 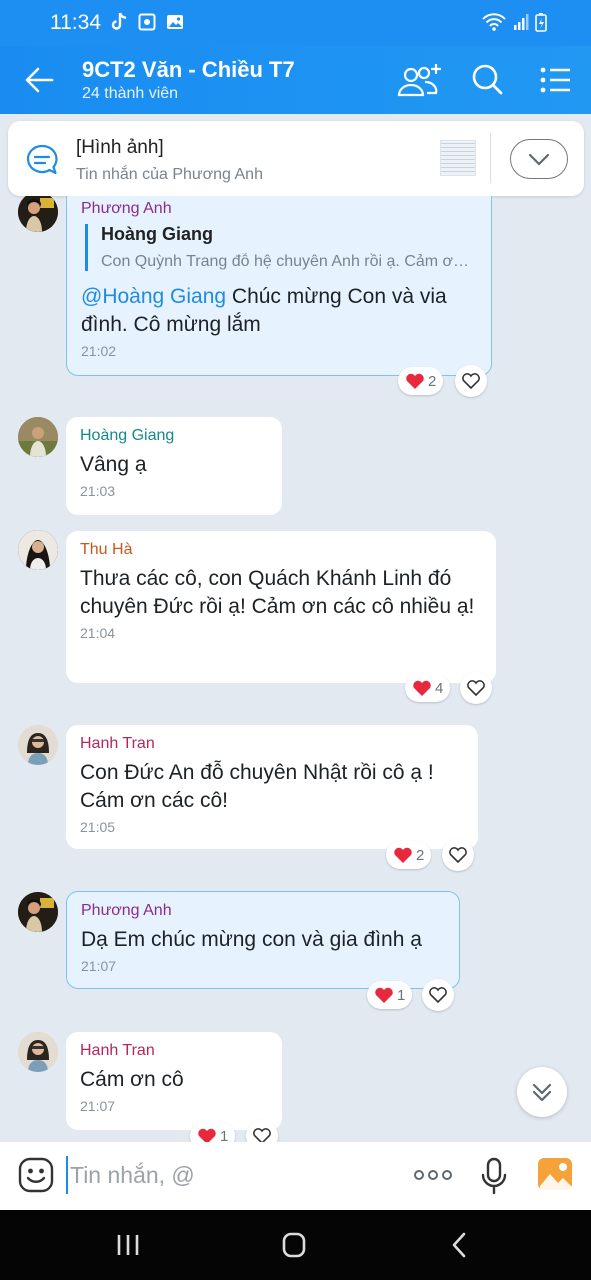 I want to click on message-time: 21:05, so click(x=98, y=827).